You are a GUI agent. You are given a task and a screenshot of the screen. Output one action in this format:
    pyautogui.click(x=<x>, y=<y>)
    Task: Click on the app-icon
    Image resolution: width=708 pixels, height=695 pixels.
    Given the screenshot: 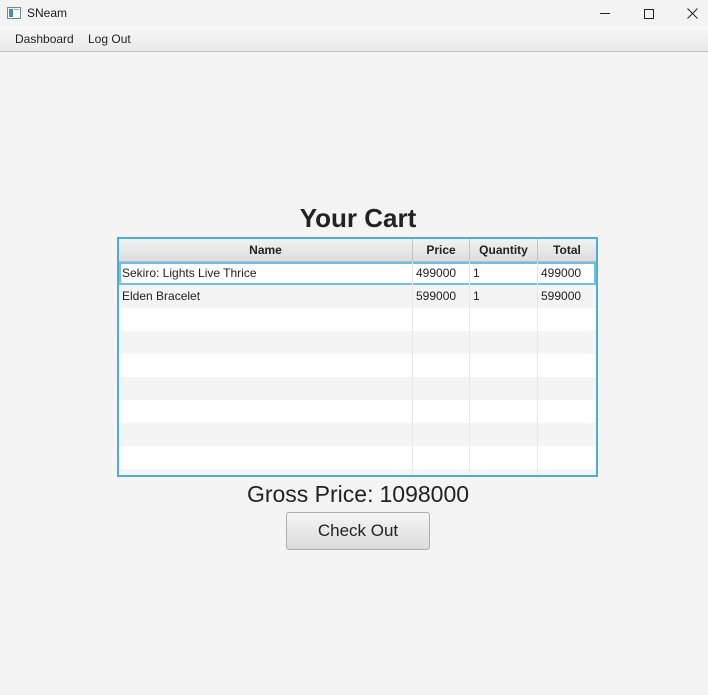 What is the action you would take?
    pyautogui.click(x=14, y=13)
    